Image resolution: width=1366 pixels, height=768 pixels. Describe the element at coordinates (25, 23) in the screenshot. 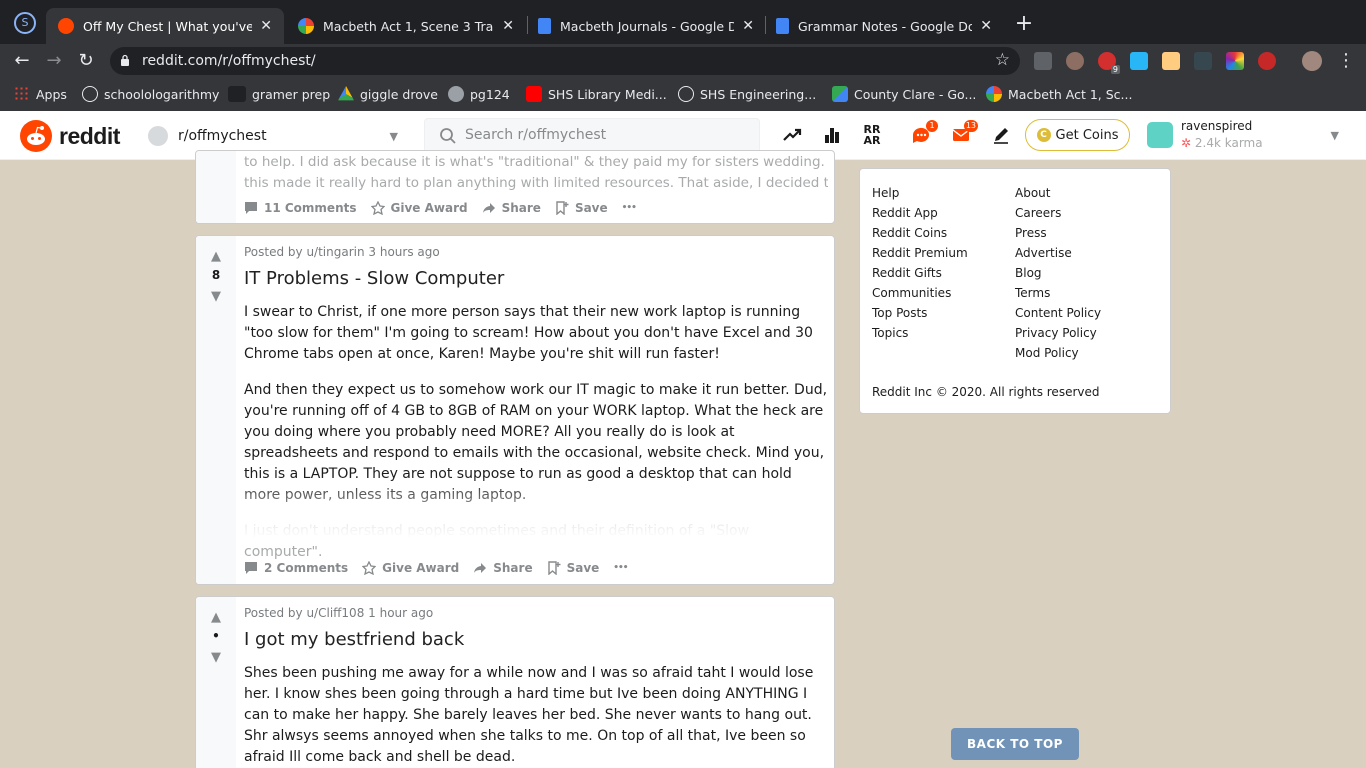

I see `chrome-profile-icon: S` at that location.